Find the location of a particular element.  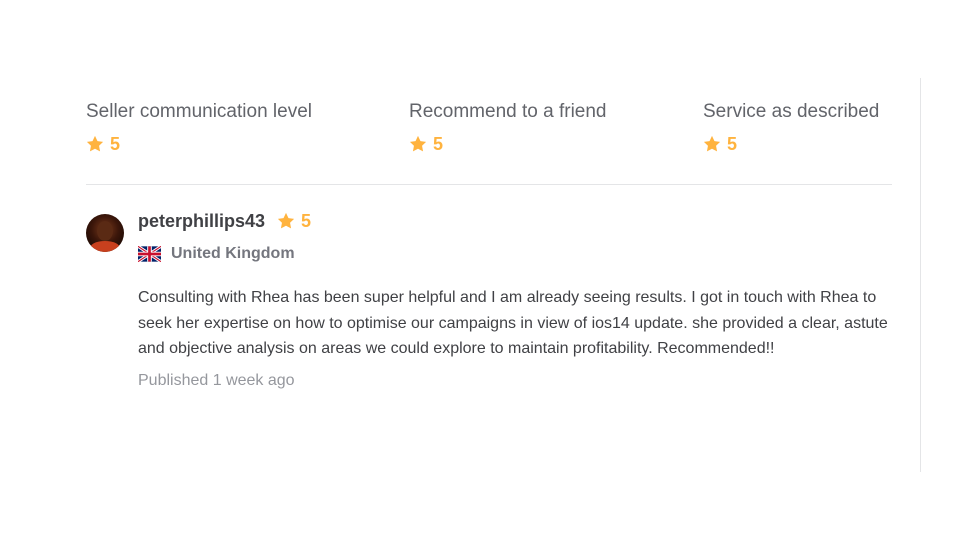

reviewer-rating-number: 5 is located at coordinates (306, 220).